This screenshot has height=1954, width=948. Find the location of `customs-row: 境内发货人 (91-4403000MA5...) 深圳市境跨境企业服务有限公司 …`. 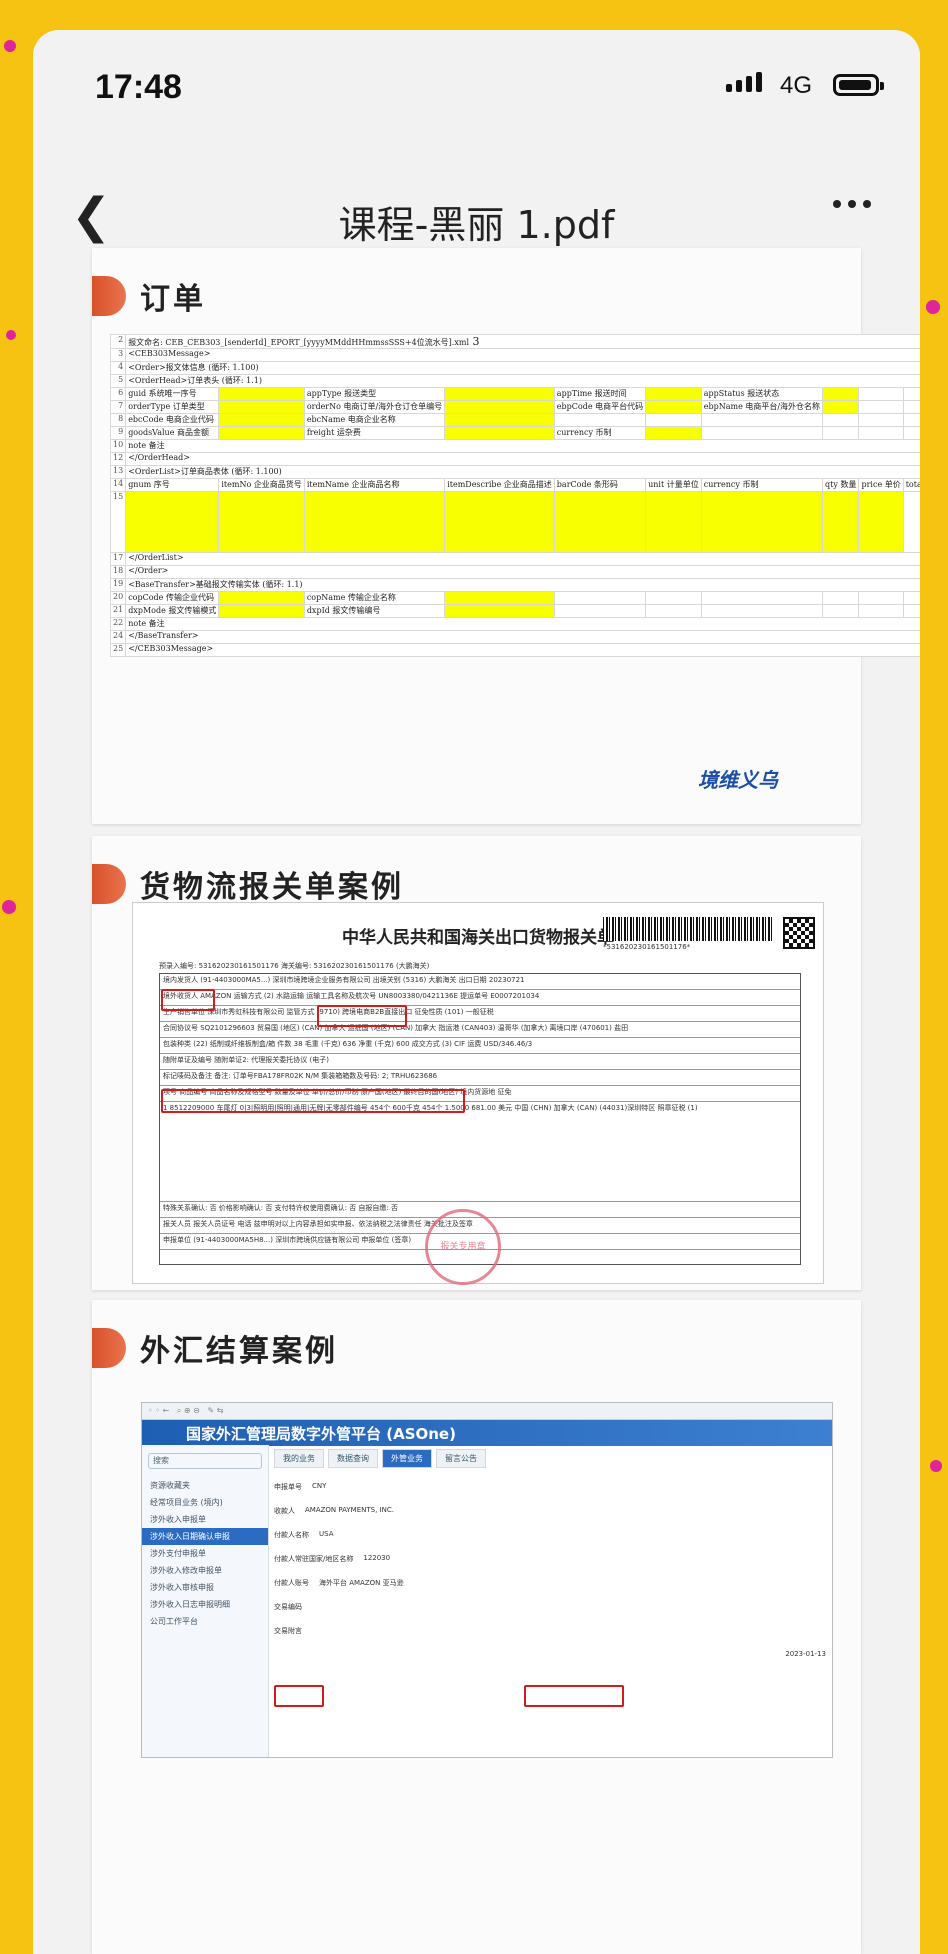

customs-row: 境内发货人 (91-4403000MA5...) 深圳市境跨境企业服务有限公司 … is located at coordinates (480, 982).